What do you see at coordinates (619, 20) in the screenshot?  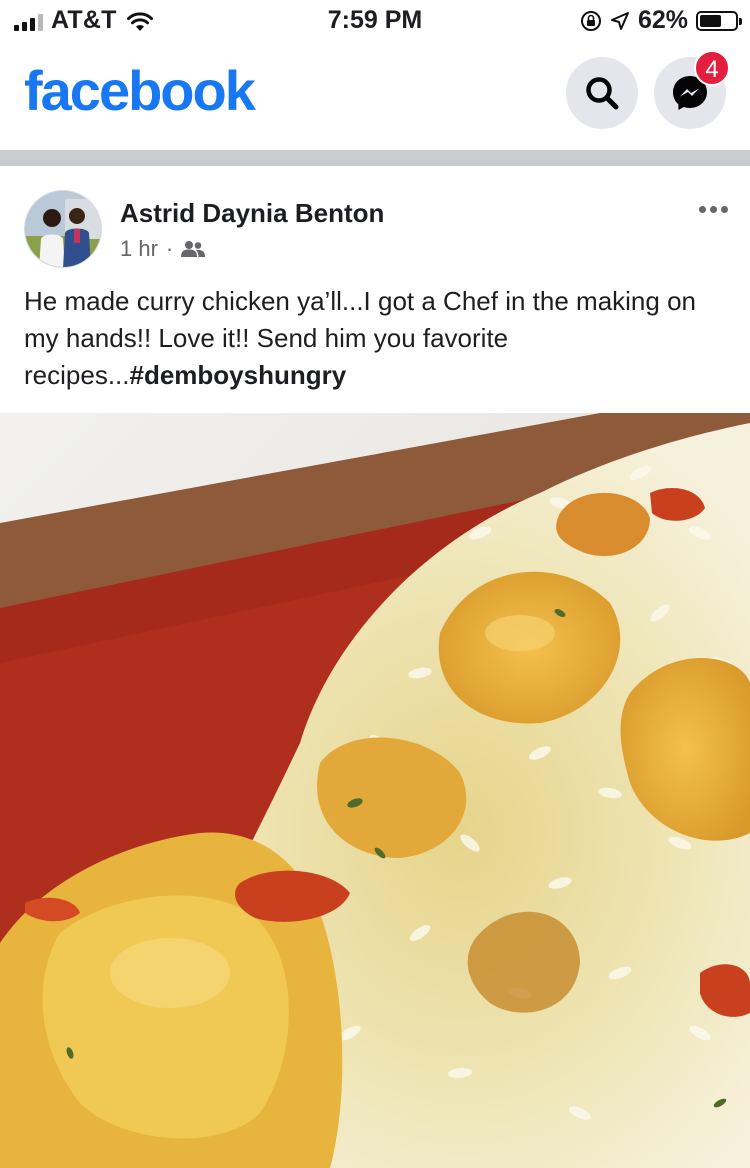 I see `location-arrow-icon` at bounding box center [619, 20].